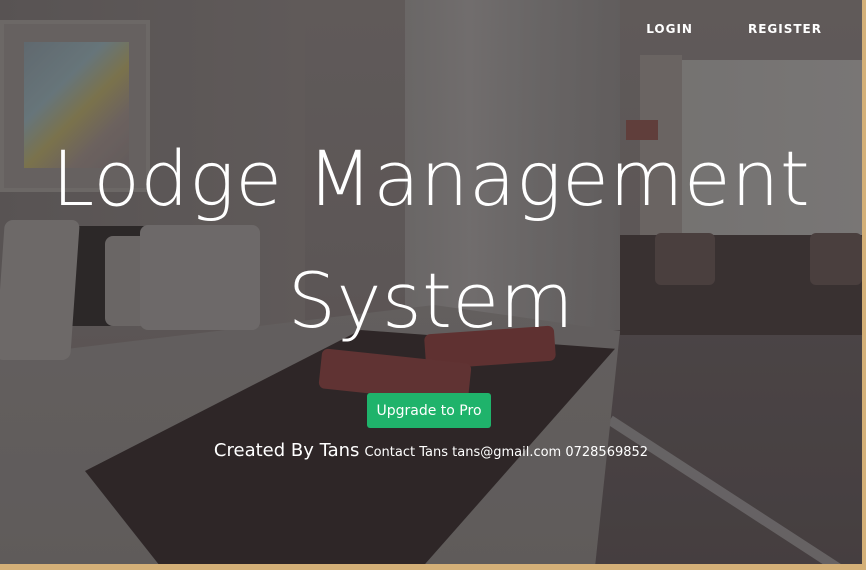 The width and height of the screenshot is (866, 570). Describe the element at coordinates (785, 29) in the screenshot. I see `register-link: REGISTER` at that location.